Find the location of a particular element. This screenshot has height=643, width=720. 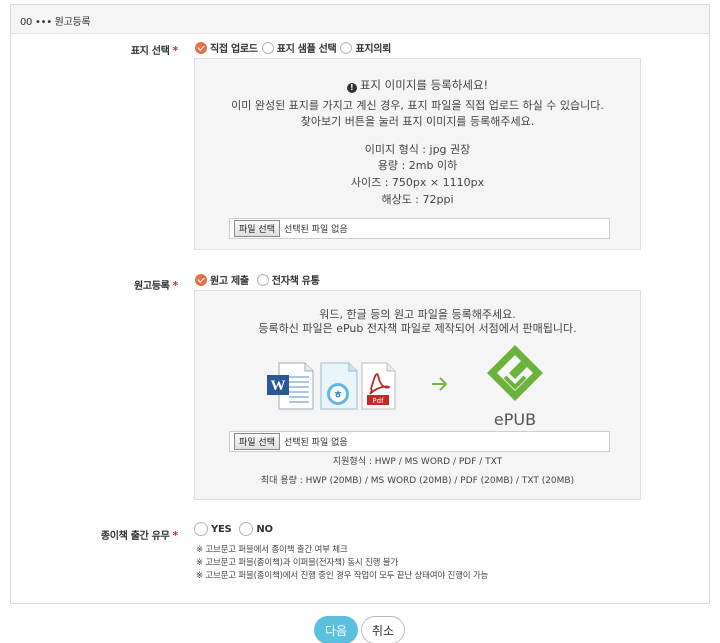

cover-file-input: 파일 선택 선택된 파일 없음 is located at coordinates (419, 228).